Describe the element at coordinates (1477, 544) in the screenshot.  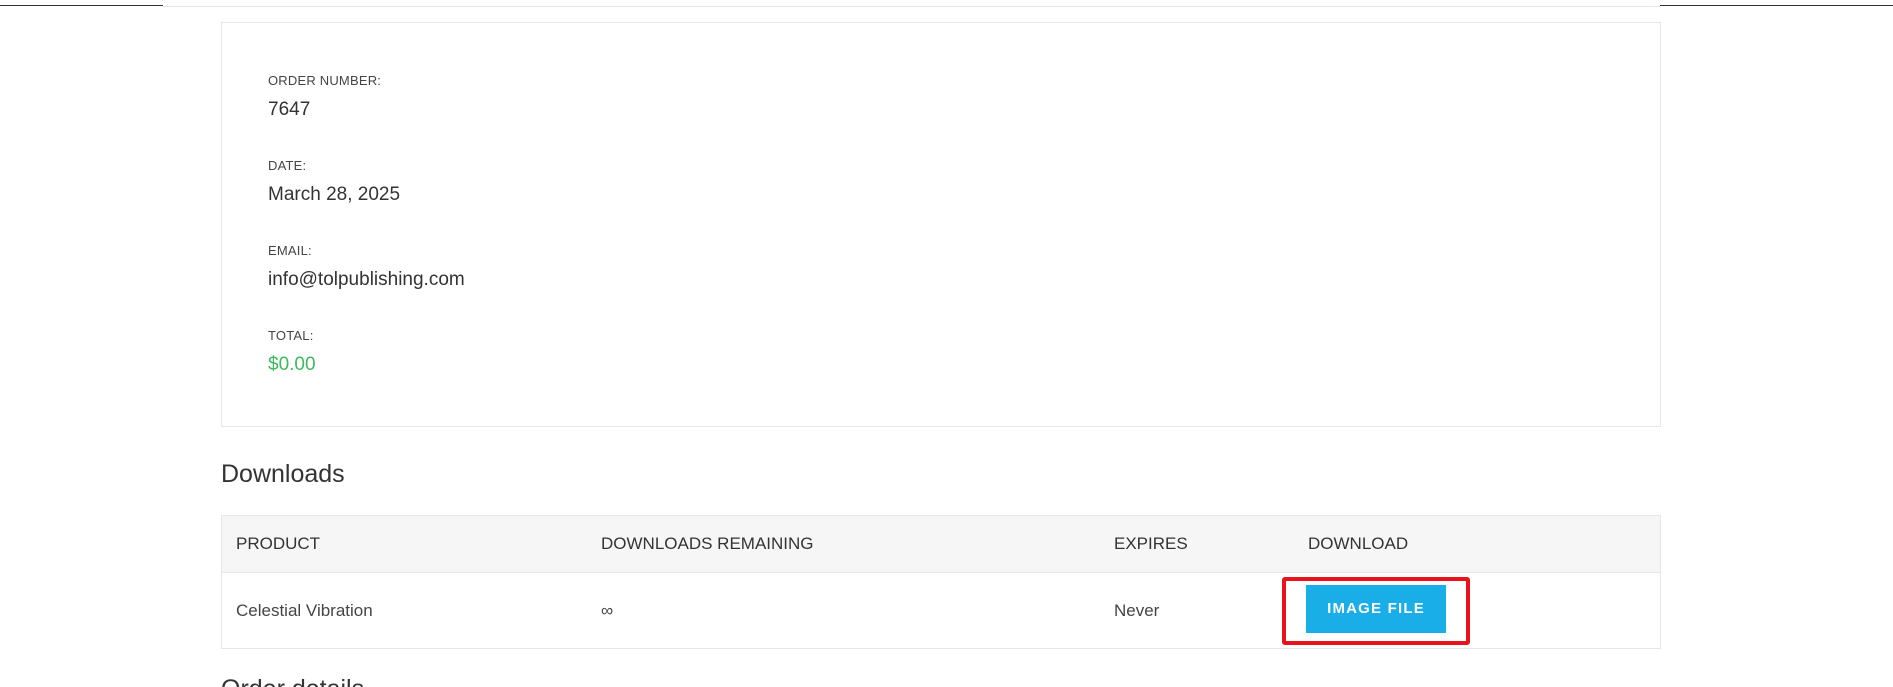
I see `column-header-download: DOWNLOAD` at that location.